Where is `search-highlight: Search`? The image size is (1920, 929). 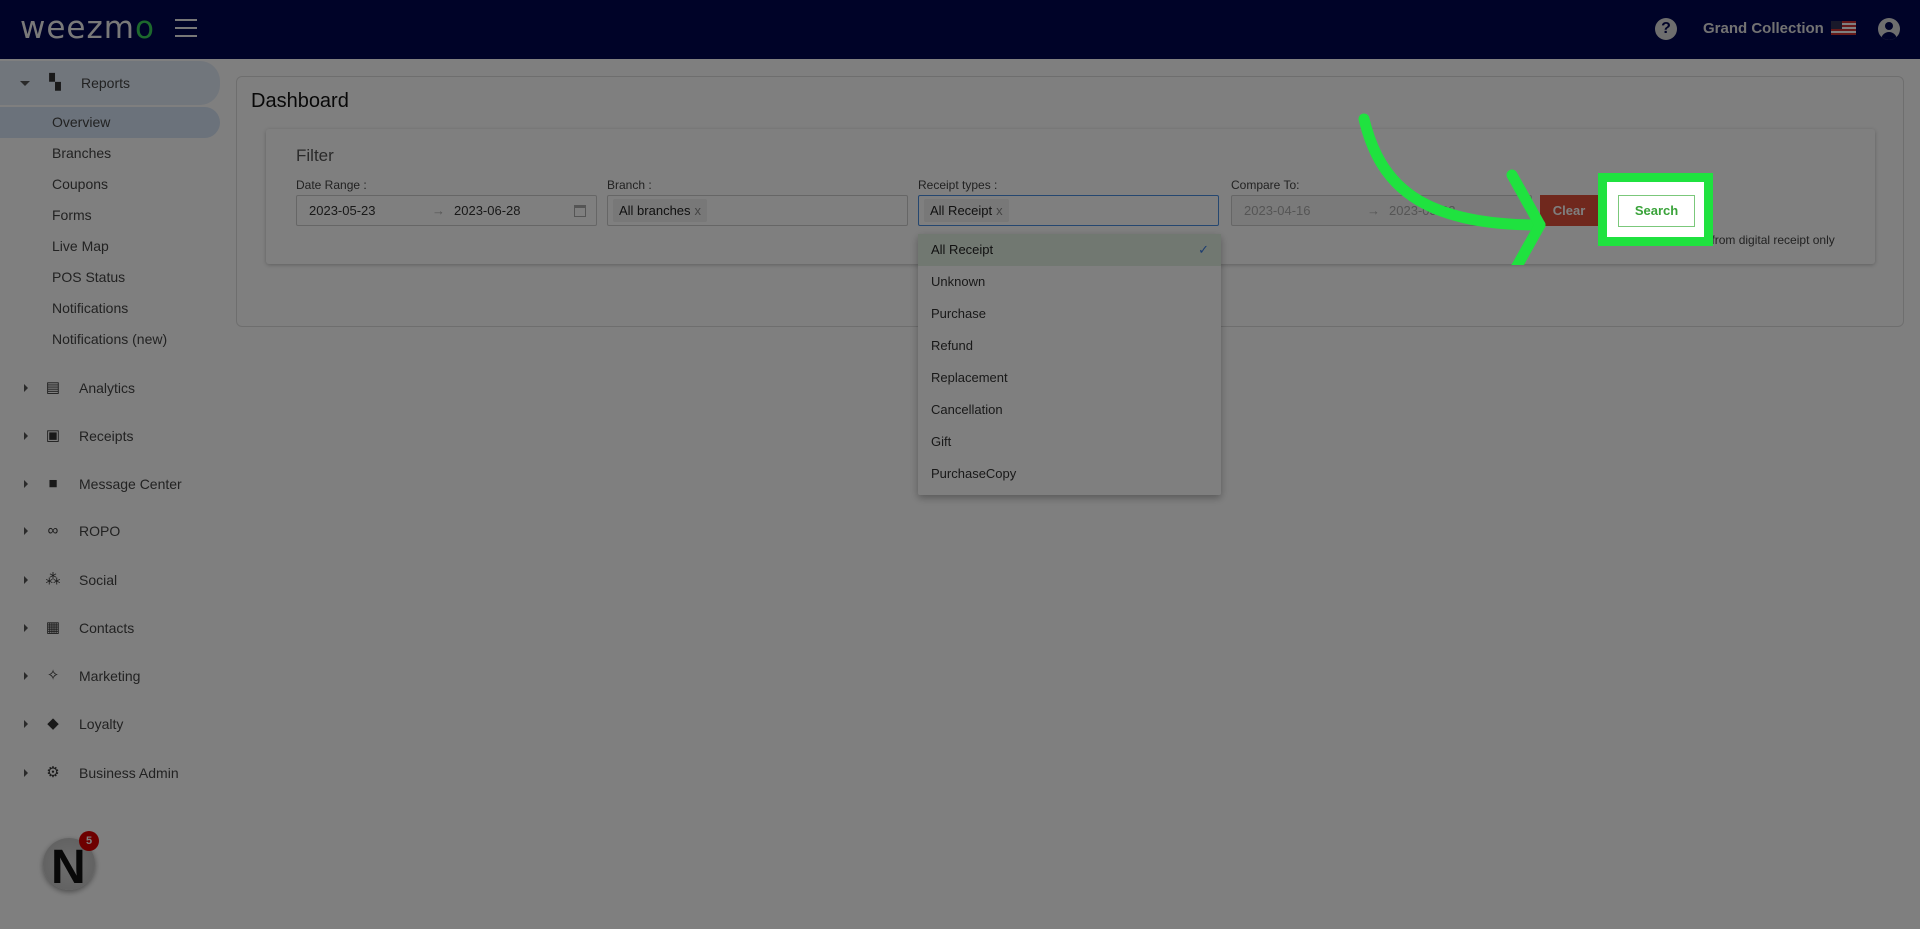 search-highlight: Search is located at coordinates (1655, 209).